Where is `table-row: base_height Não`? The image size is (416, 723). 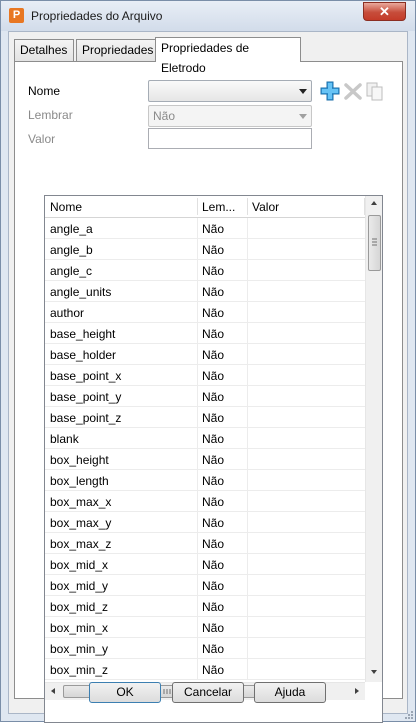 table-row: base_height Não is located at coordinates (205, 333).